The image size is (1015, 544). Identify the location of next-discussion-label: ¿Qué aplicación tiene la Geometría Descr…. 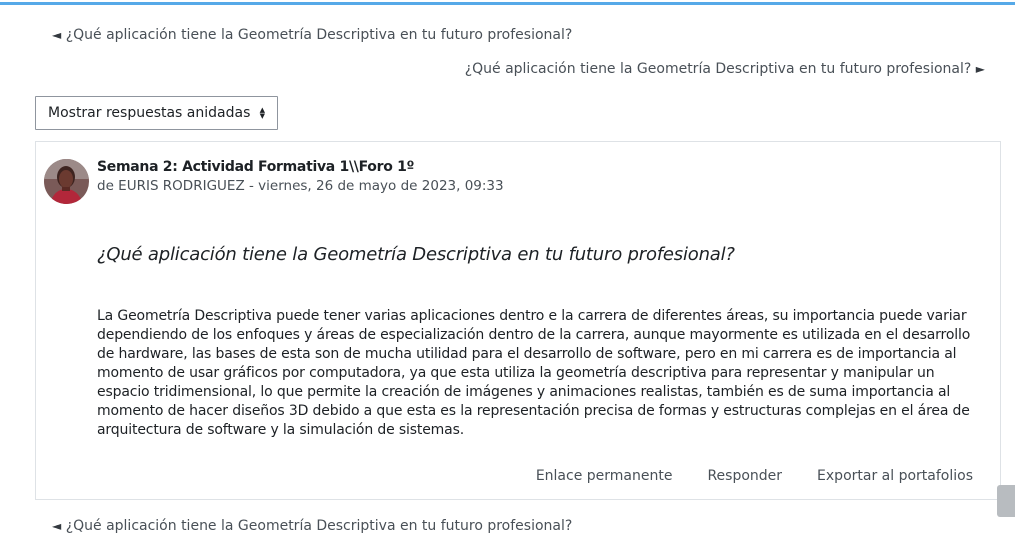
(718, 69).